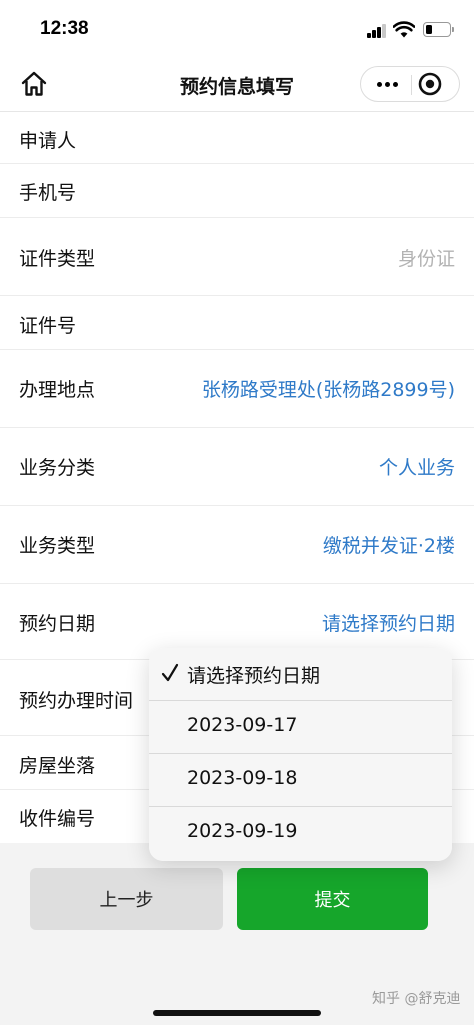 The width and height of the screenshot is (474, 1025). I want to click on date-option: 请选择预约日期, so click(300, 674).